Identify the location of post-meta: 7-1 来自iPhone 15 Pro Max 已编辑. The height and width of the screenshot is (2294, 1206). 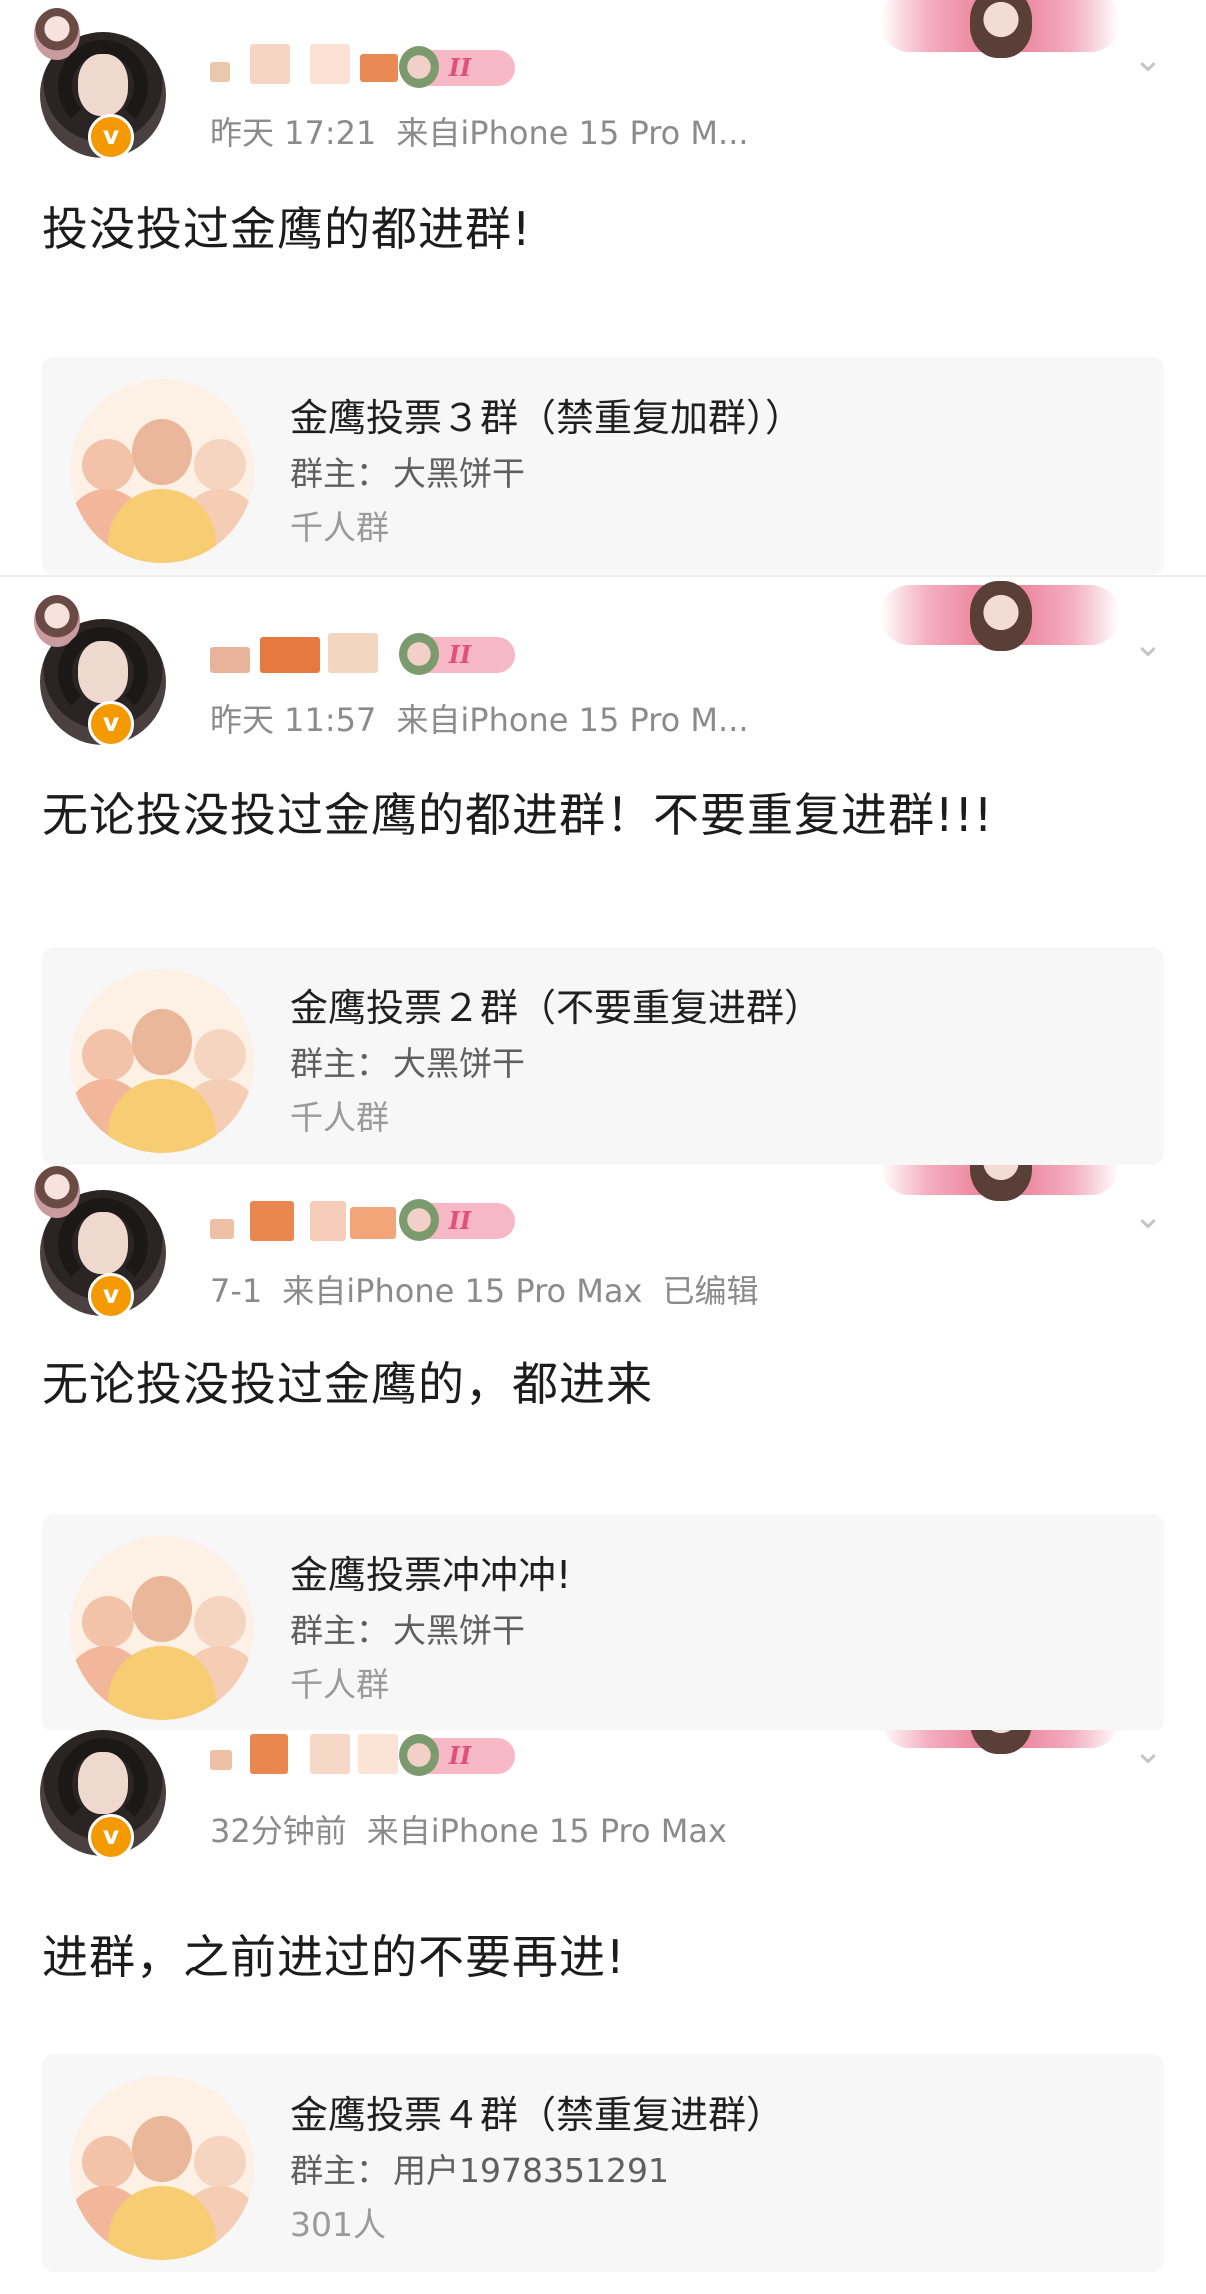
(494, 1289).